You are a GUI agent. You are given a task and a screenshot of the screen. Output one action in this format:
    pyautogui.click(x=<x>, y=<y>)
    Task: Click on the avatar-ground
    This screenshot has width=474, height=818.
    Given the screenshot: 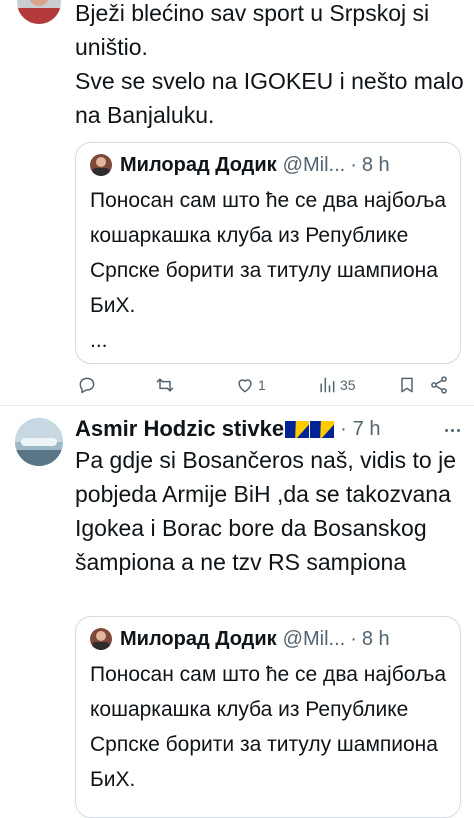 What is the action you would take?
    pyautogui.click(x=39, y=458)
    